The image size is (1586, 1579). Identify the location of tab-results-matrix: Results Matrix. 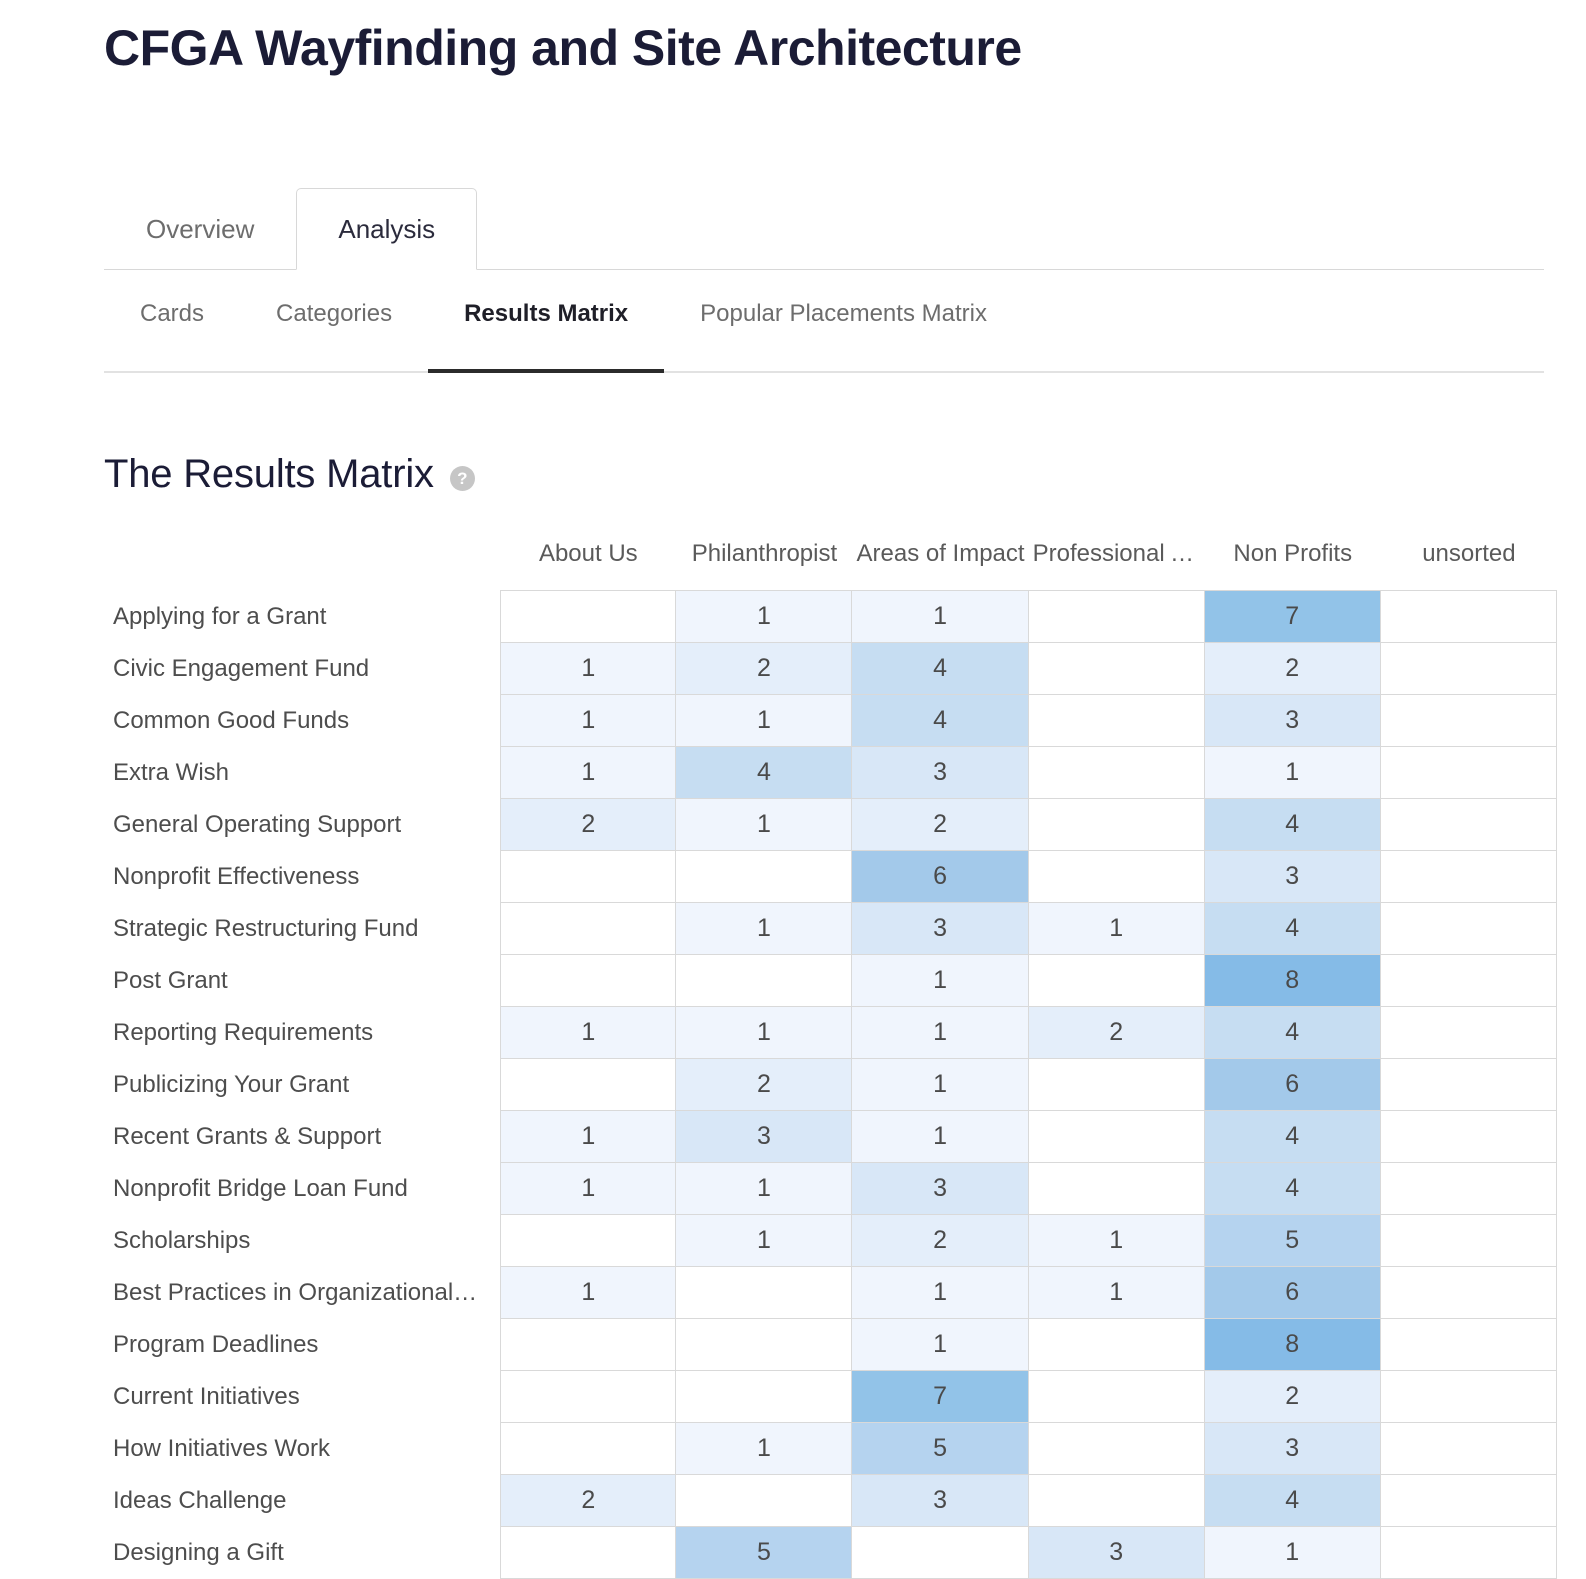
(546, 327).